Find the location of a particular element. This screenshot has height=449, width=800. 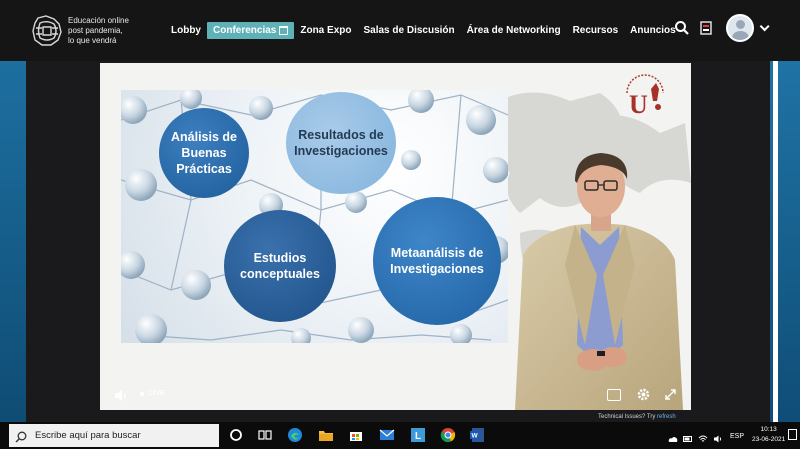

mail-icon is located at coordinates (387, 435).